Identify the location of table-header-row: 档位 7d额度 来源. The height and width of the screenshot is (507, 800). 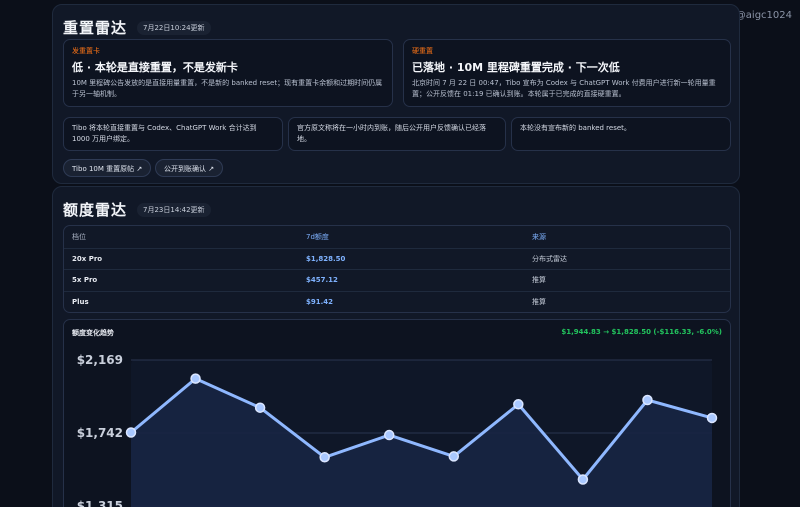
(397, 237).